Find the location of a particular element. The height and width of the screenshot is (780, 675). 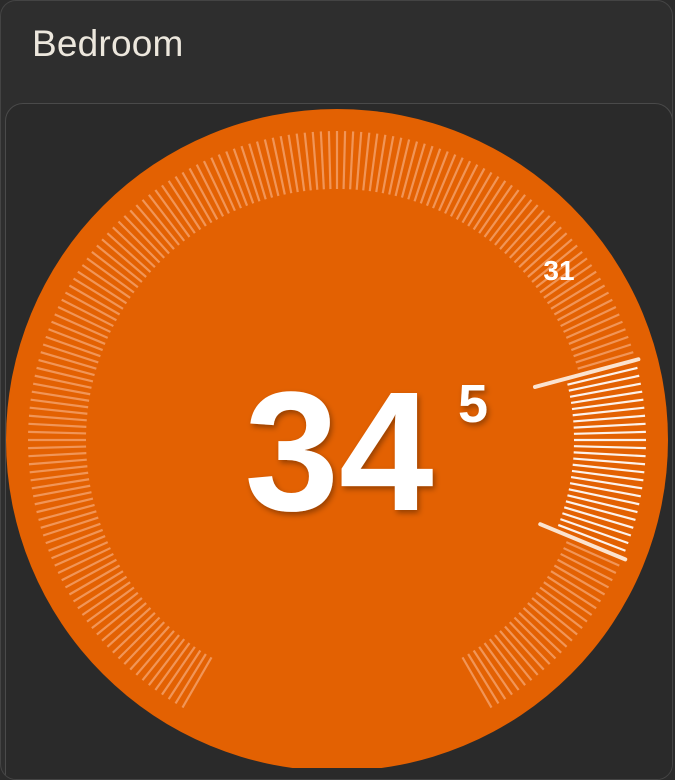

current-temperature-decimal: 5 is located at coordinates (473, 404).